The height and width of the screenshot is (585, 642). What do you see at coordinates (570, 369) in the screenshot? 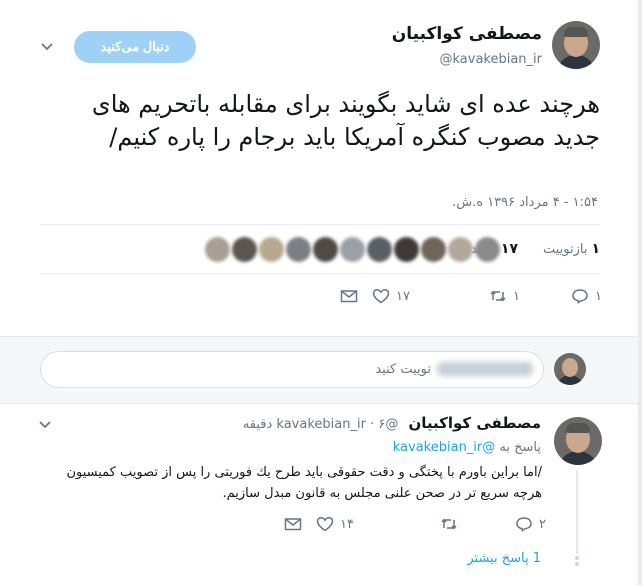
I see `current-user-avatar` at bounding box center [570, 369].